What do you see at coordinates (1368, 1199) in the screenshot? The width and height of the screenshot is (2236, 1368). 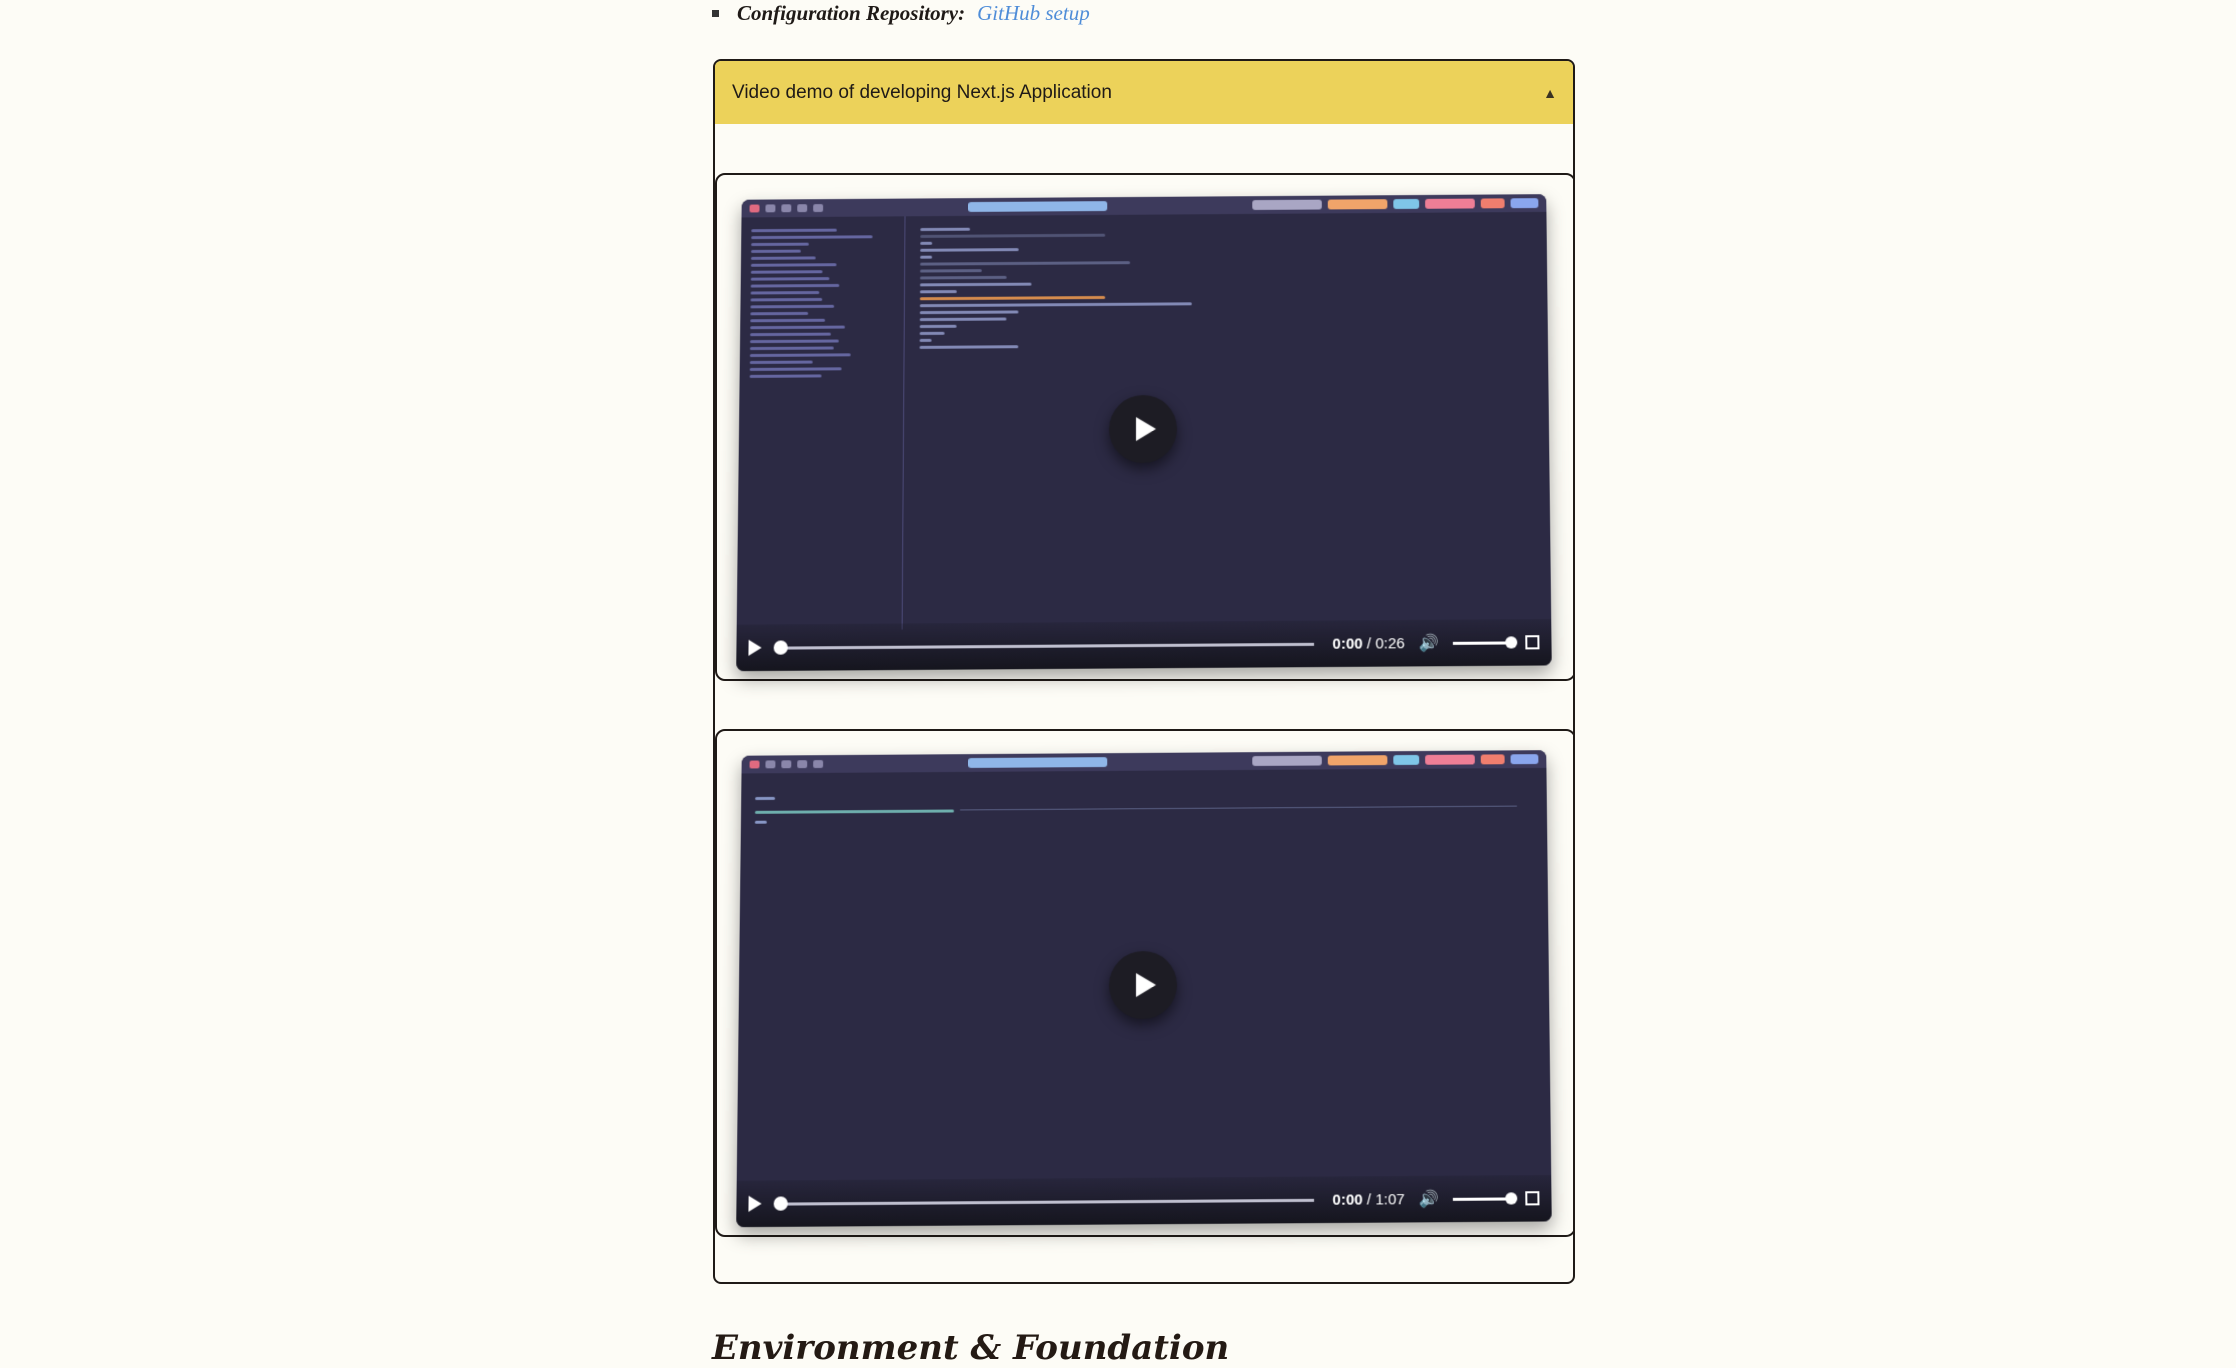 I see `video-time: 0:00 / 1:07` at bounding box center [1368, 1199].